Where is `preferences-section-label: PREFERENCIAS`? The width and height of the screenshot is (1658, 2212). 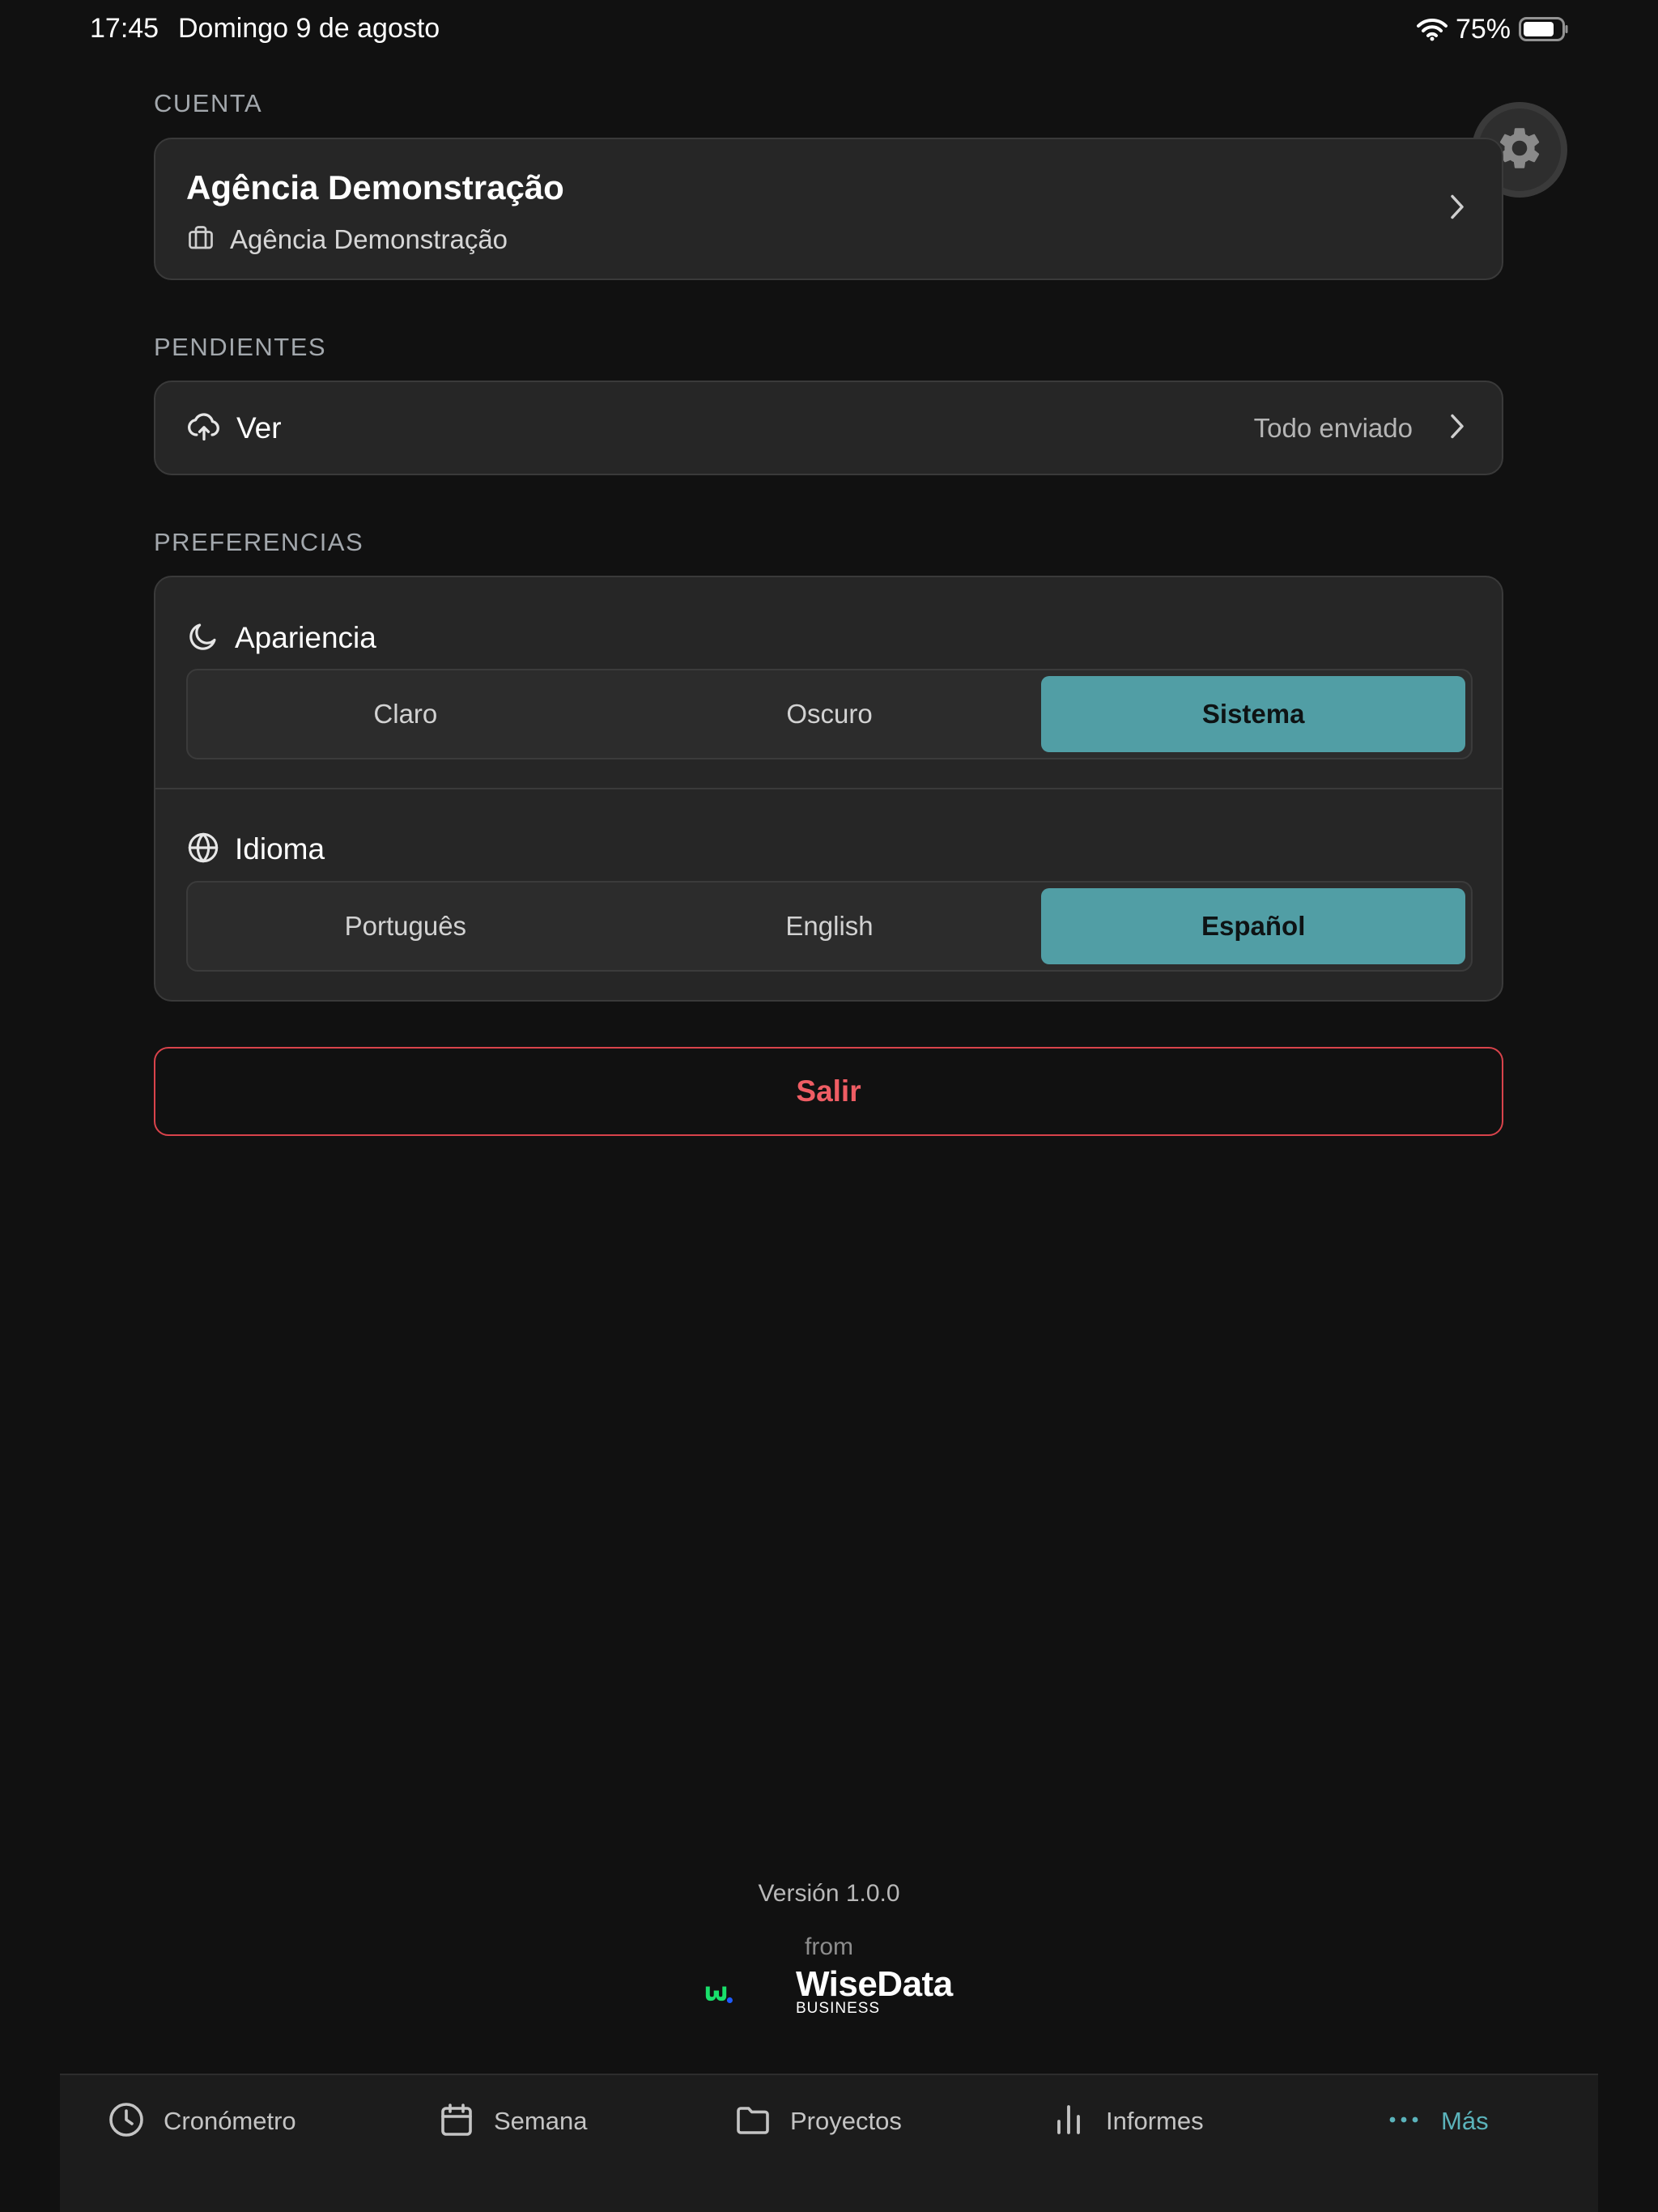
preferences-section-label: PREFERENCIAS is located at coordinates (259, 542).